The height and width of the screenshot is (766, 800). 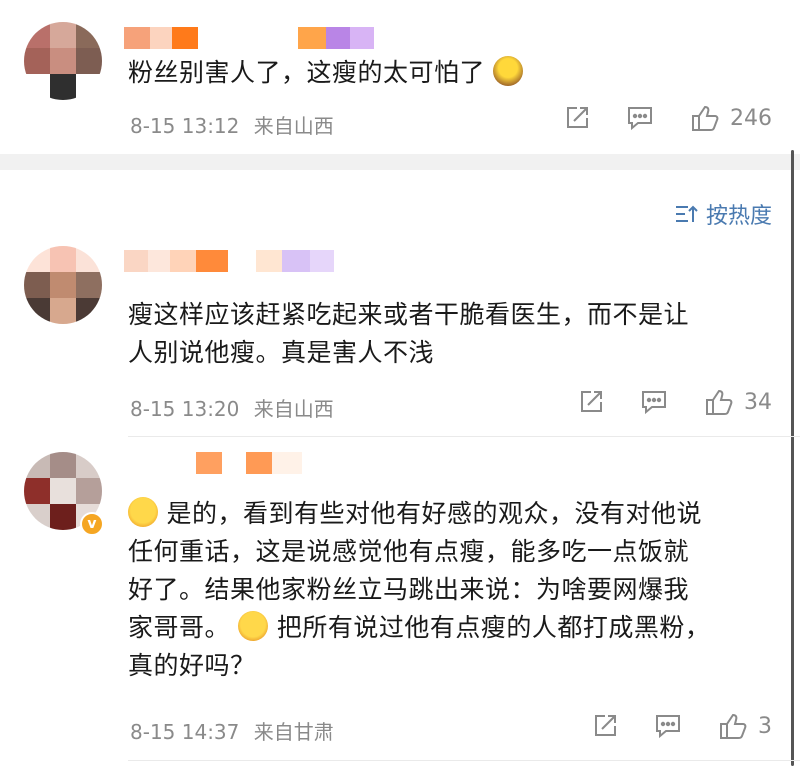 I want to click on bulb-emoji-icon, so click(x=508, y=71).